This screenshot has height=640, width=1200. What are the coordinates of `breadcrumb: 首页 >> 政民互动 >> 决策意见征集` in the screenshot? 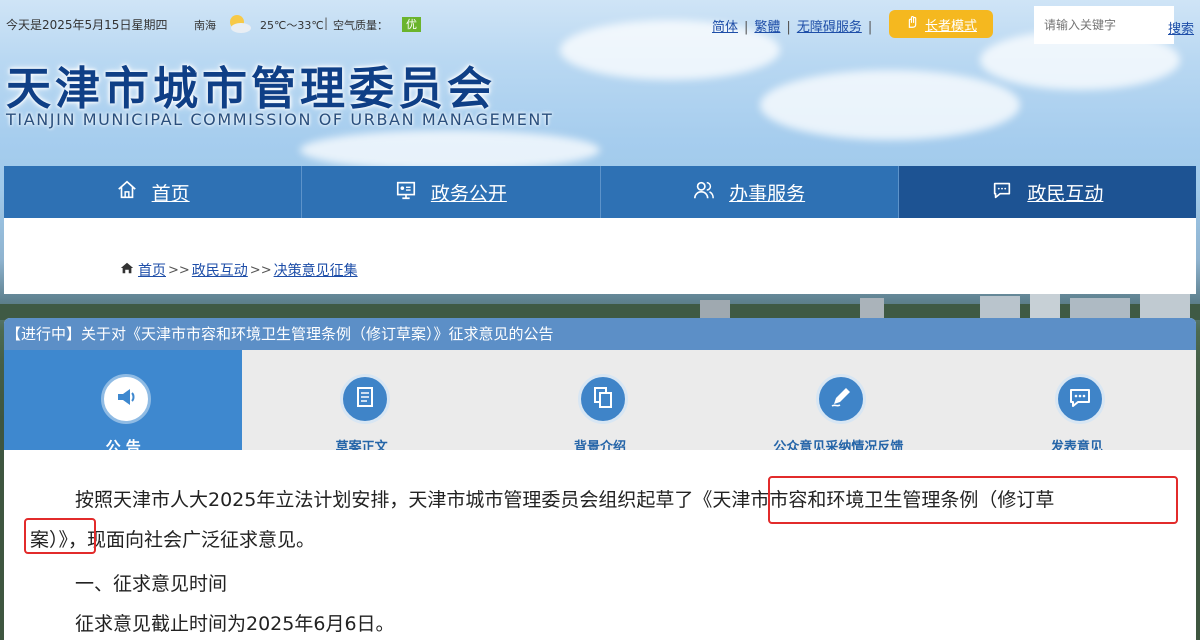 It's located at (239, 270).